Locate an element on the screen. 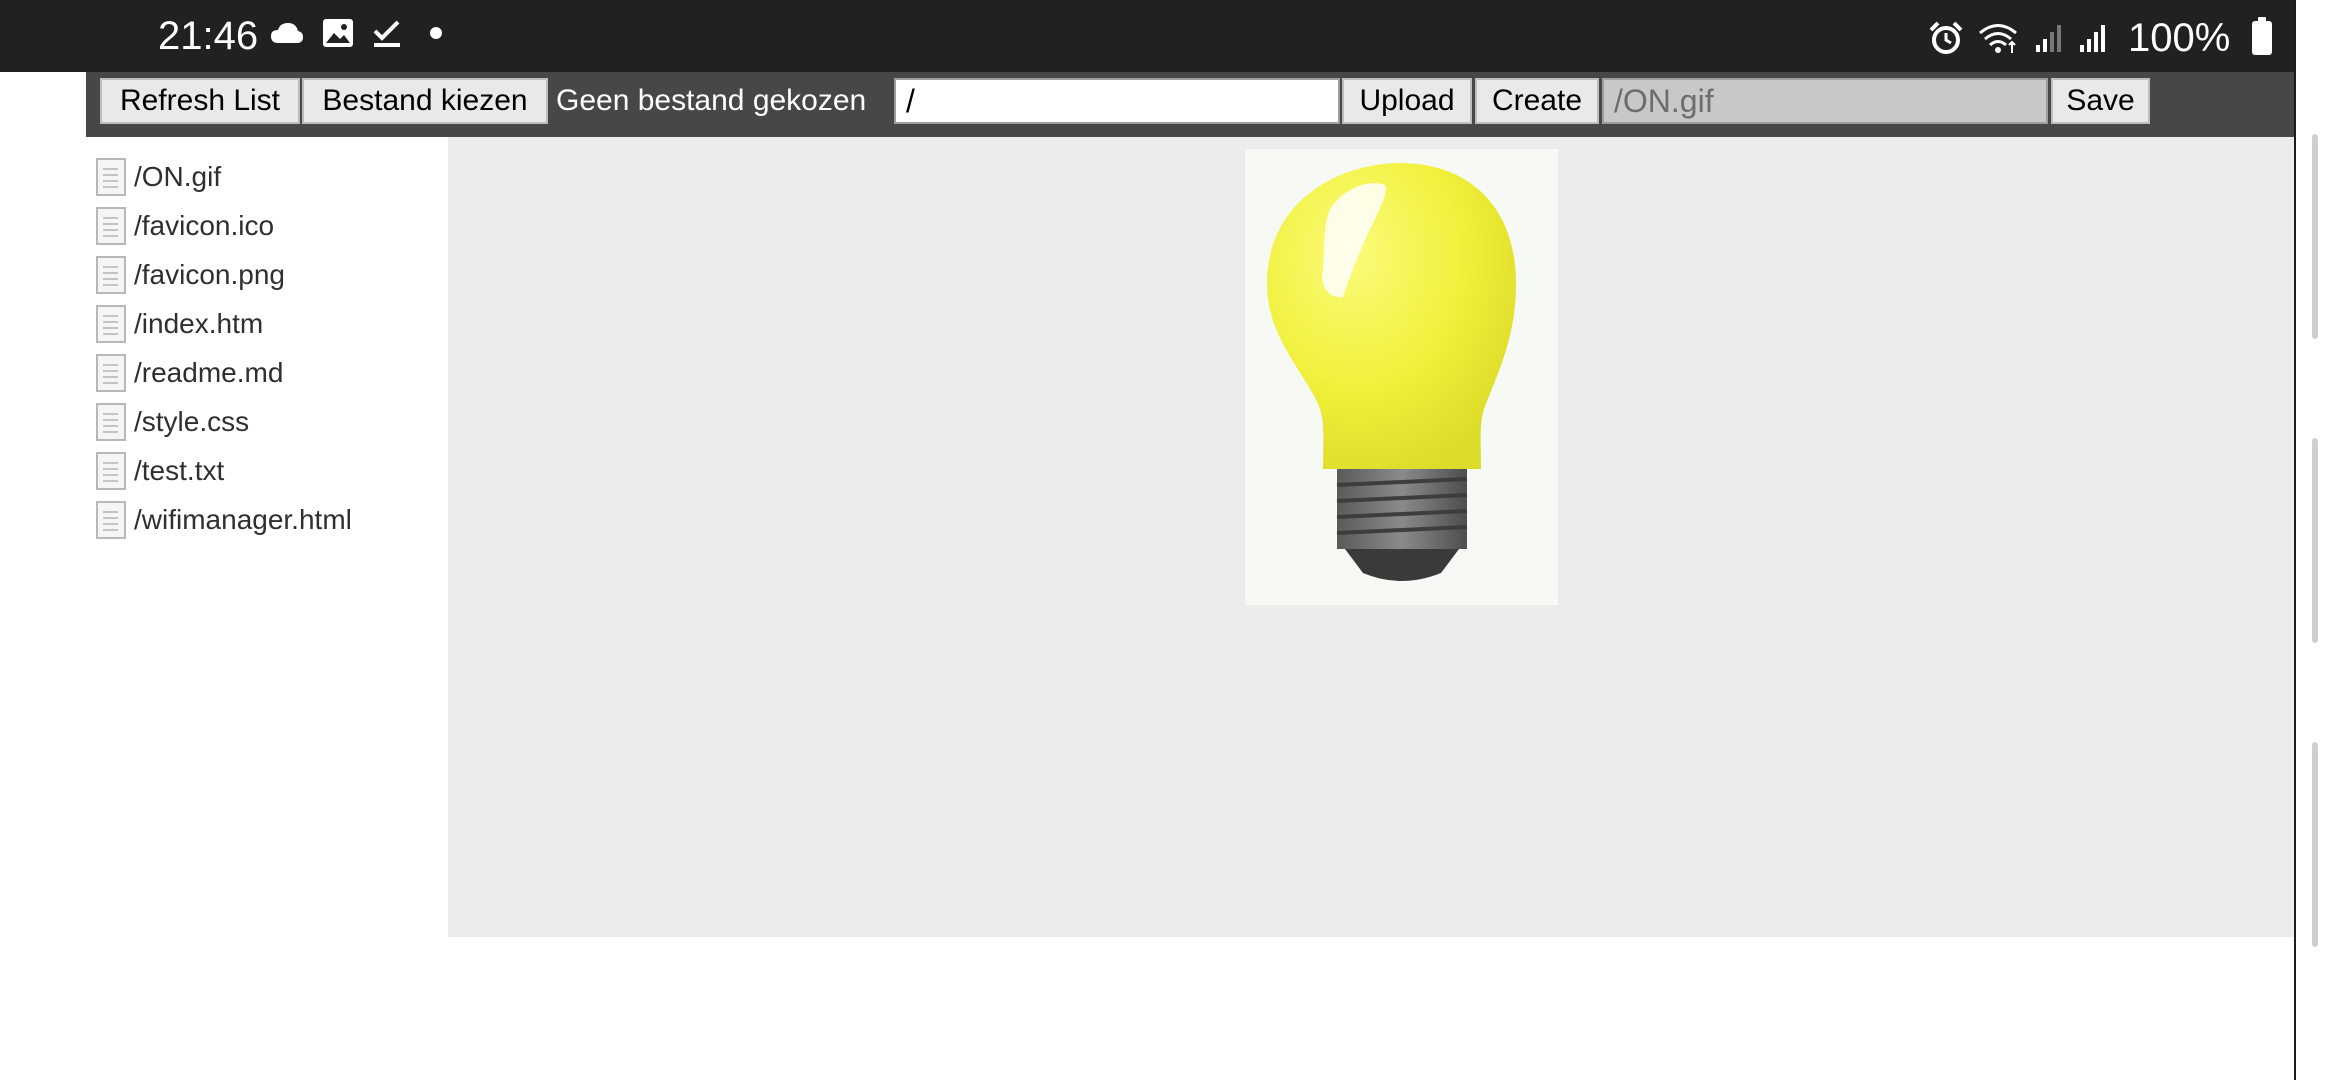 This screenshot has height=1080, width=2340. system-icons: 100% is located at coordinates (2100, 38).